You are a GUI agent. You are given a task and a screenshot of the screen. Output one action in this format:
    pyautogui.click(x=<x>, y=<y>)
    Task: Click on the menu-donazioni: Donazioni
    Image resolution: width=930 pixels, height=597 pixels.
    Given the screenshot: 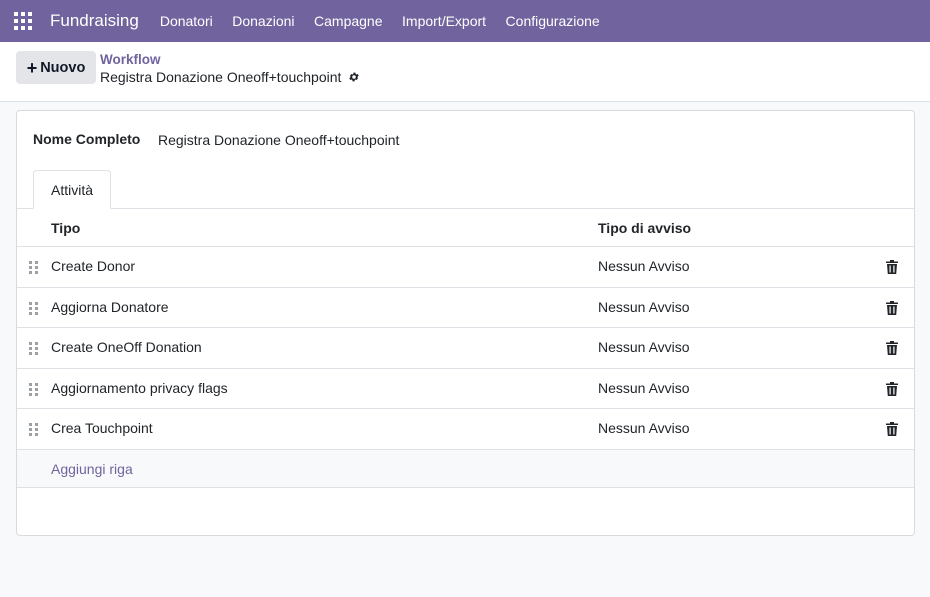 What is the action you would take?
    pyautogui.click(x=263, y=21)
    